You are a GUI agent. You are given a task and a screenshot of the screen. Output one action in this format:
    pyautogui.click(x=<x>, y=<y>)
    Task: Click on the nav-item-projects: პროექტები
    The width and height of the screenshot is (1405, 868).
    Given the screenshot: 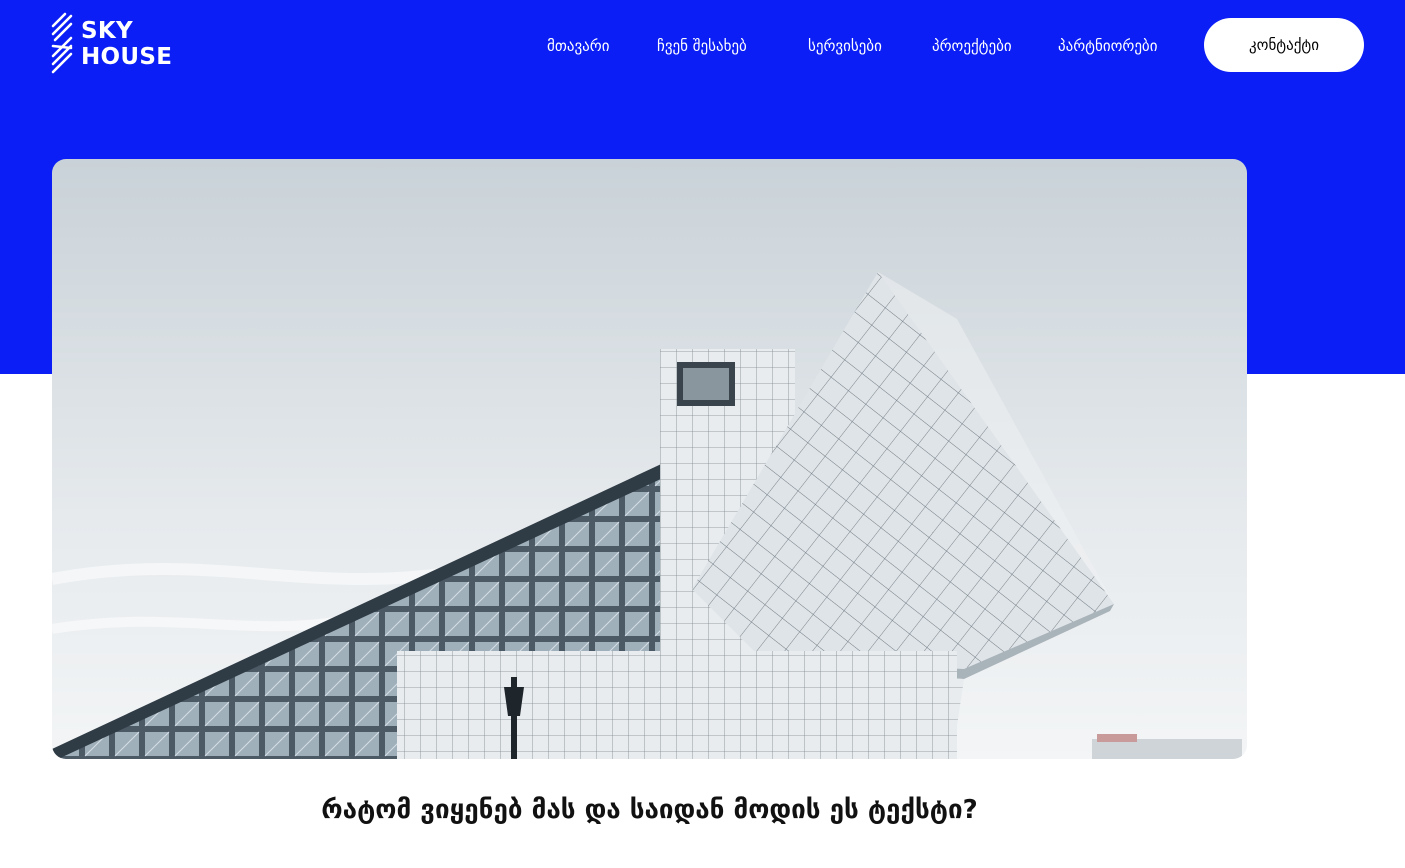 What is the action you would take?
    pyautogui.click(x=972, y=46)
    